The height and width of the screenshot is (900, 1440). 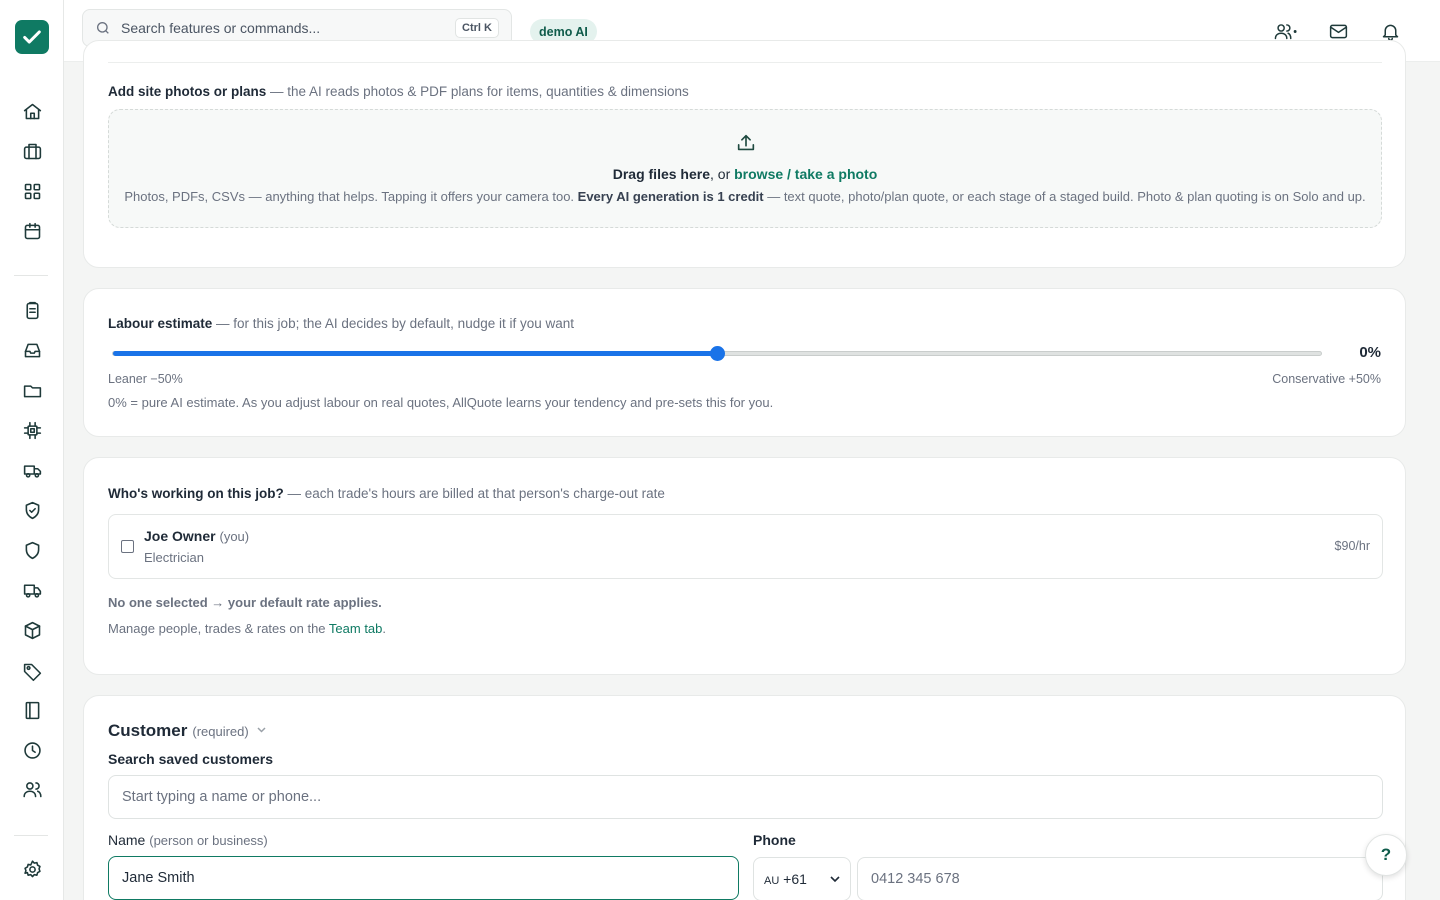 I want to click on dial-code: +61, so click(x=795, y=879).